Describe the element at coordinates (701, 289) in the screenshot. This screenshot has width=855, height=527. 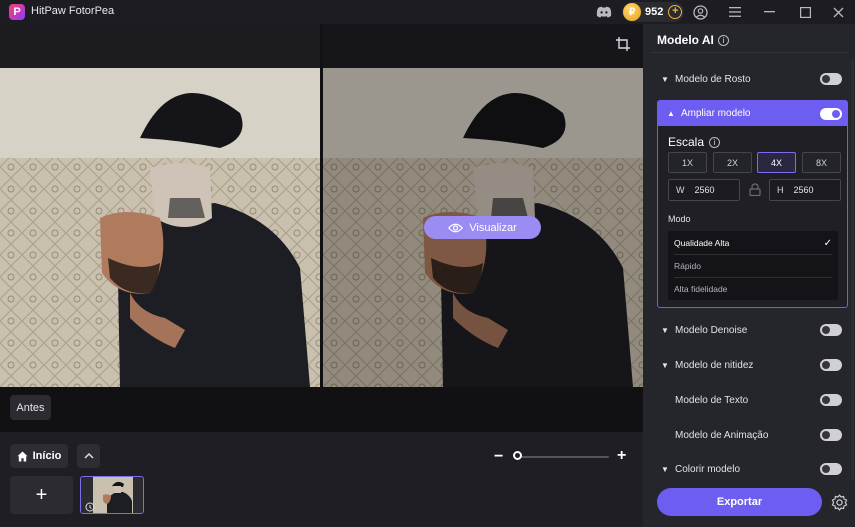
I see `mode-option-label: Alta fidelidade` at that location.